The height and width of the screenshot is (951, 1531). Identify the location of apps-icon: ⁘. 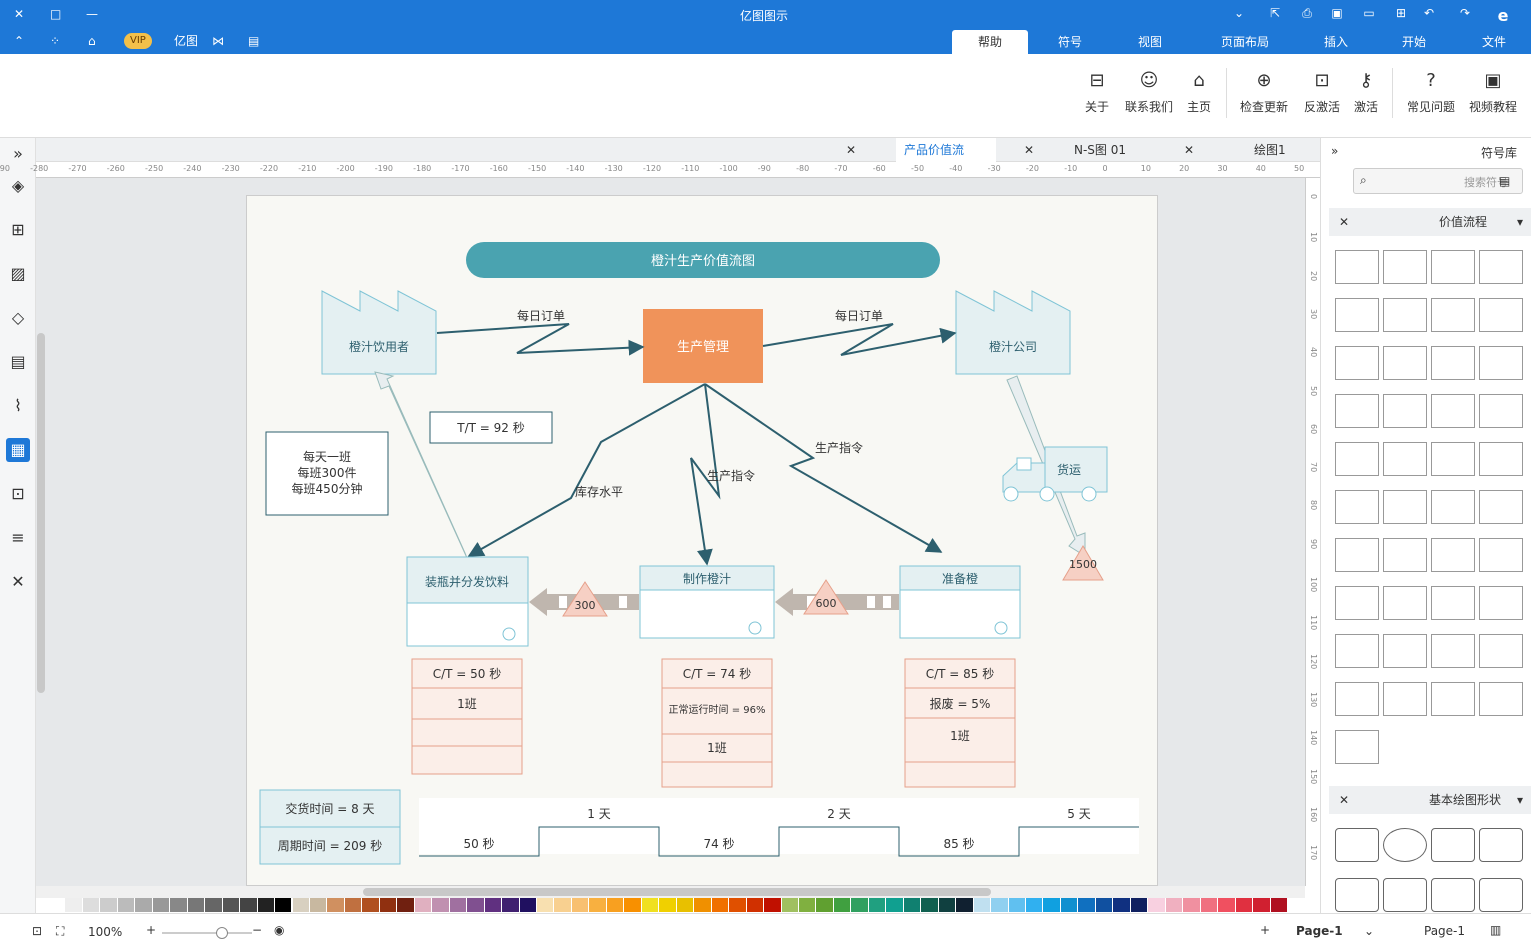
(55, 41).